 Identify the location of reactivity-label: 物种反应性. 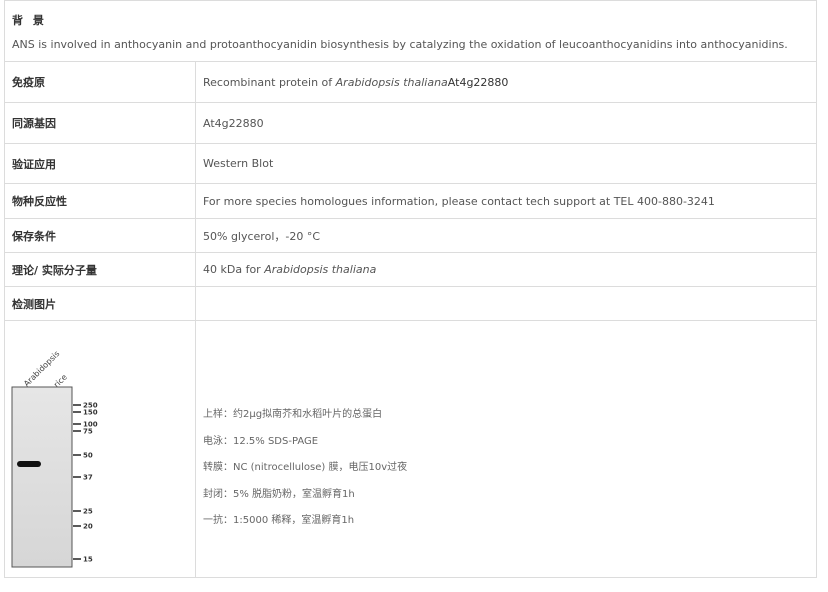
(100, 201).